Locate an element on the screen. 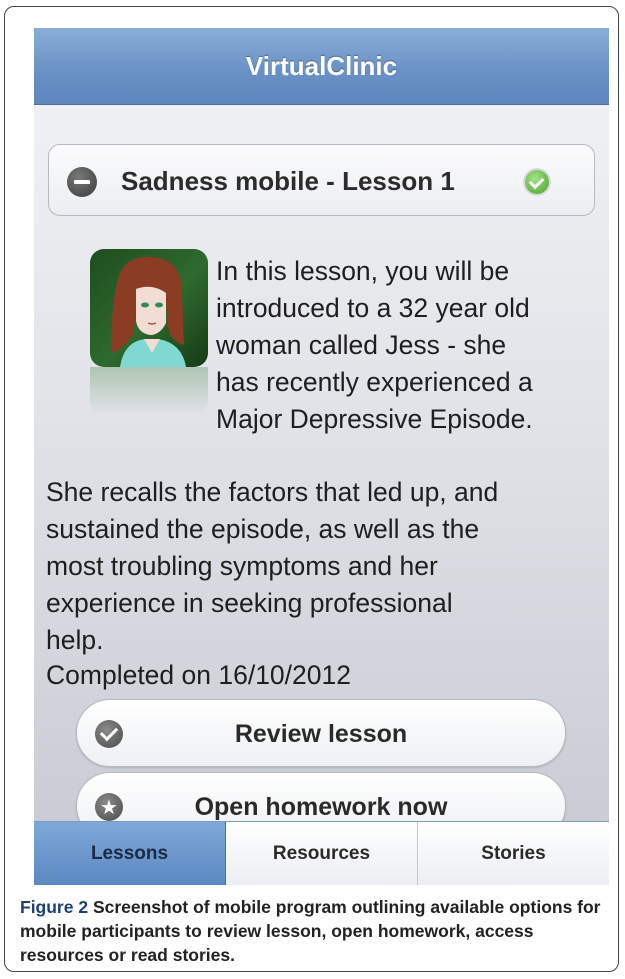 This screenshot has height=979, width=625. description-line: She recalls the factors that led up, and is located at coordinates (272, 492).